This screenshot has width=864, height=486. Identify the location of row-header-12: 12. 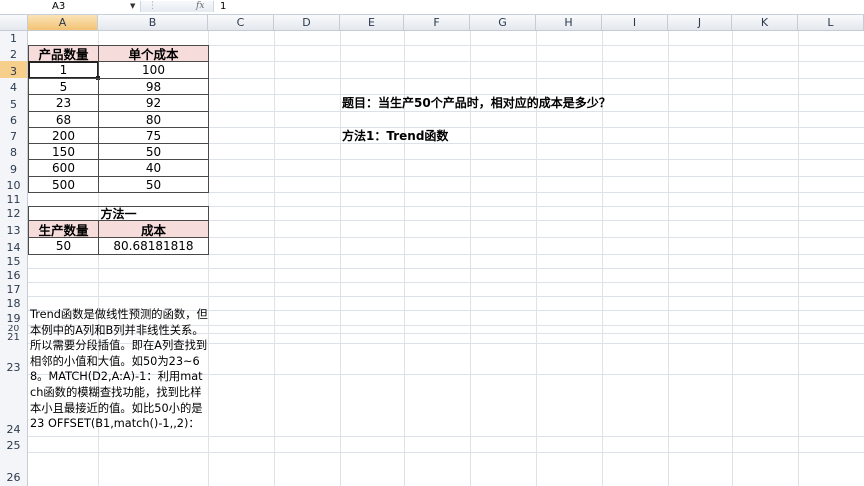
(14, 213).